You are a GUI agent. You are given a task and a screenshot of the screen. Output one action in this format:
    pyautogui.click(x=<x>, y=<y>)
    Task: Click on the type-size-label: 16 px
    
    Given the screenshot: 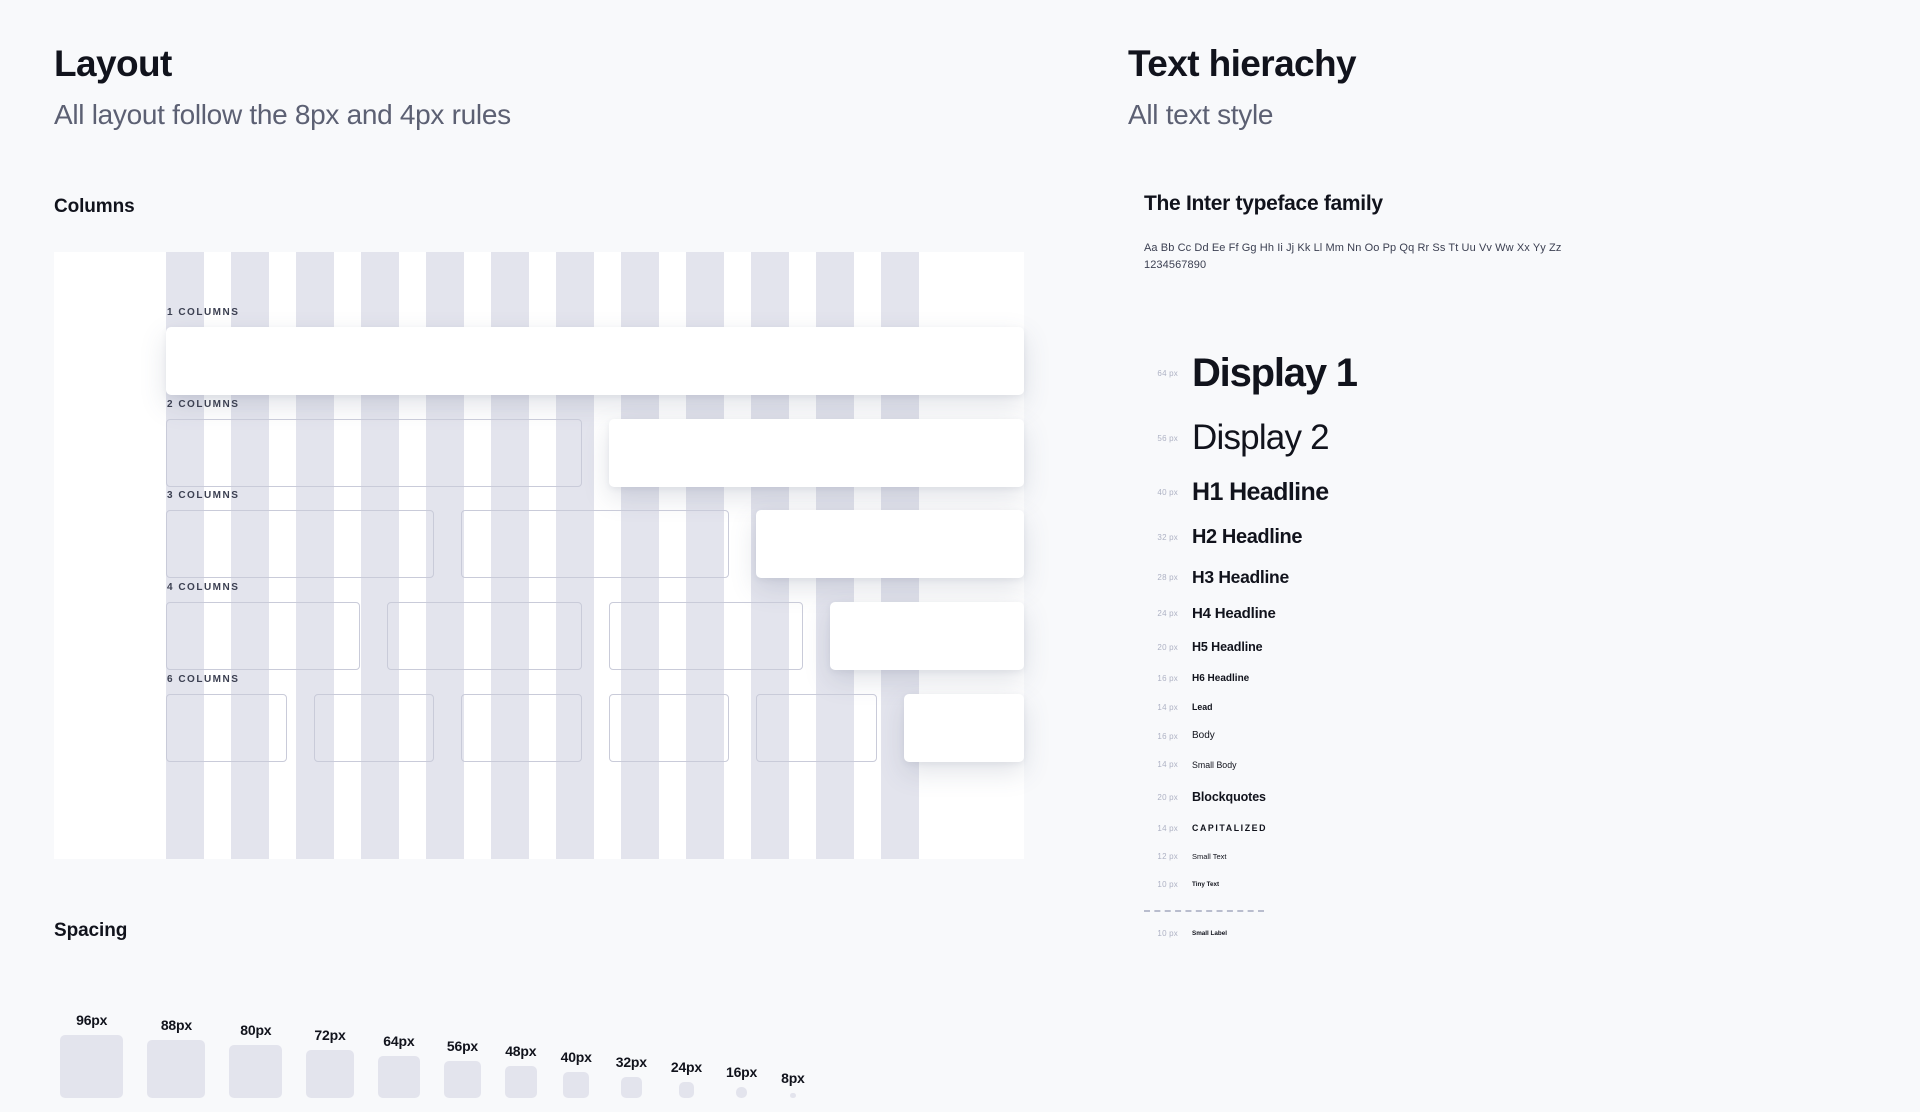 What is the action you would take?
    pyautogui.click(x=1167, y=736)
    